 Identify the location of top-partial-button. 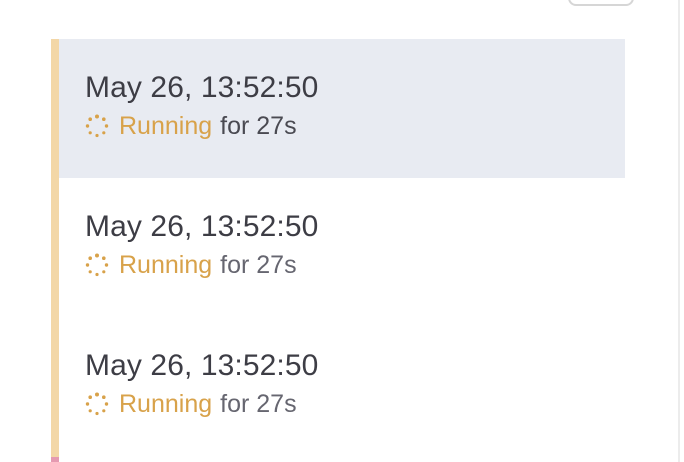
(601, 3).